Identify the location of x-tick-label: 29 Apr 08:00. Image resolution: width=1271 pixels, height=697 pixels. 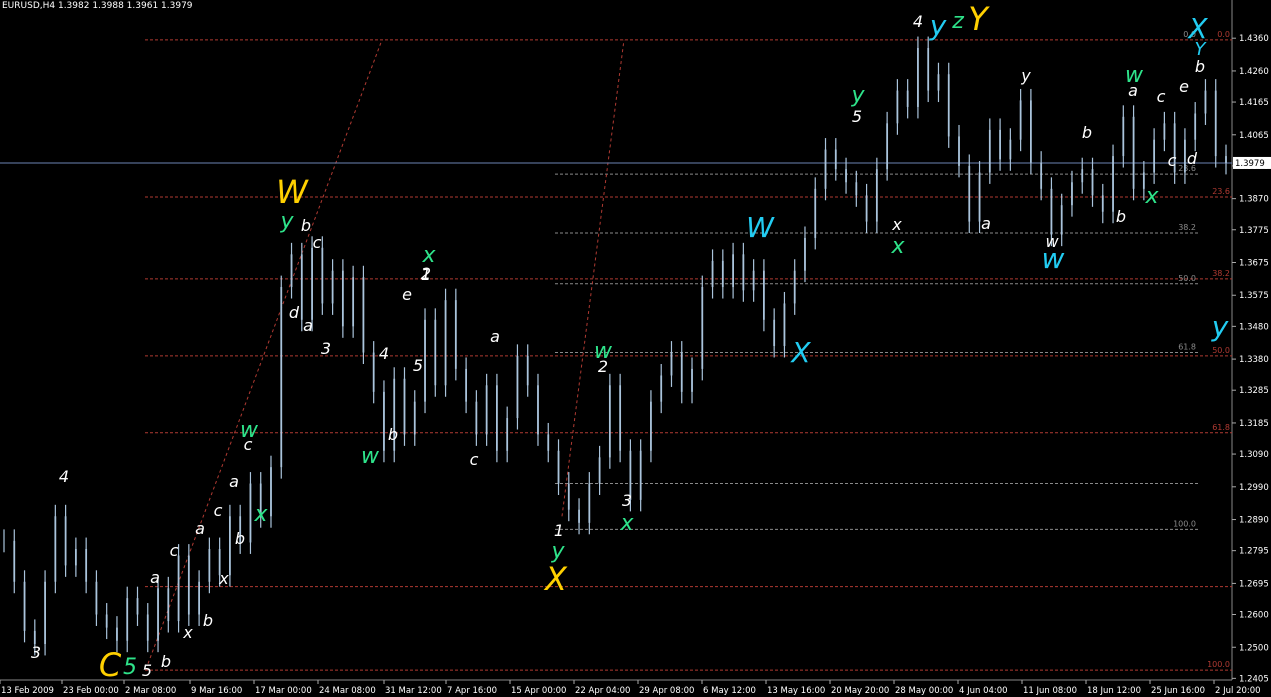
(666, 691).